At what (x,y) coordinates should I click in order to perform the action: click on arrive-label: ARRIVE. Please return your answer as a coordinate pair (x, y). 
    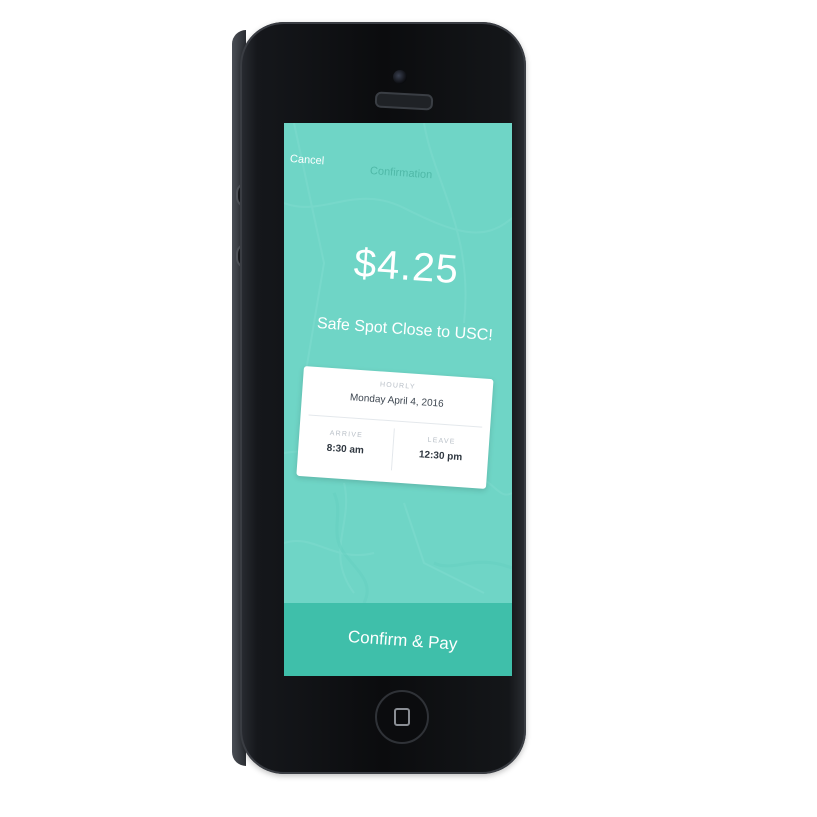
    Looking at the image, I should click on (346, 434).